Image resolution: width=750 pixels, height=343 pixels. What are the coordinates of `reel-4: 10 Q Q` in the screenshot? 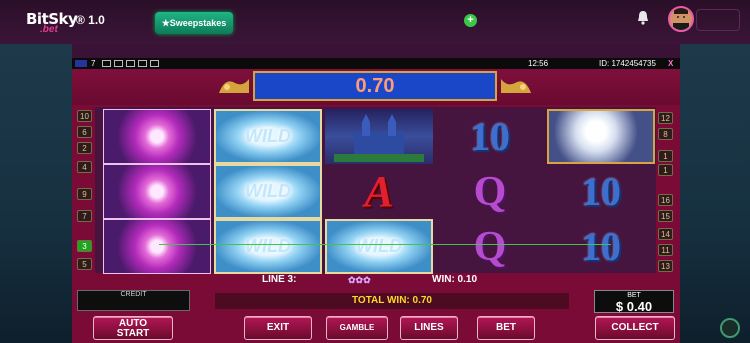 It's located at (490, 190).